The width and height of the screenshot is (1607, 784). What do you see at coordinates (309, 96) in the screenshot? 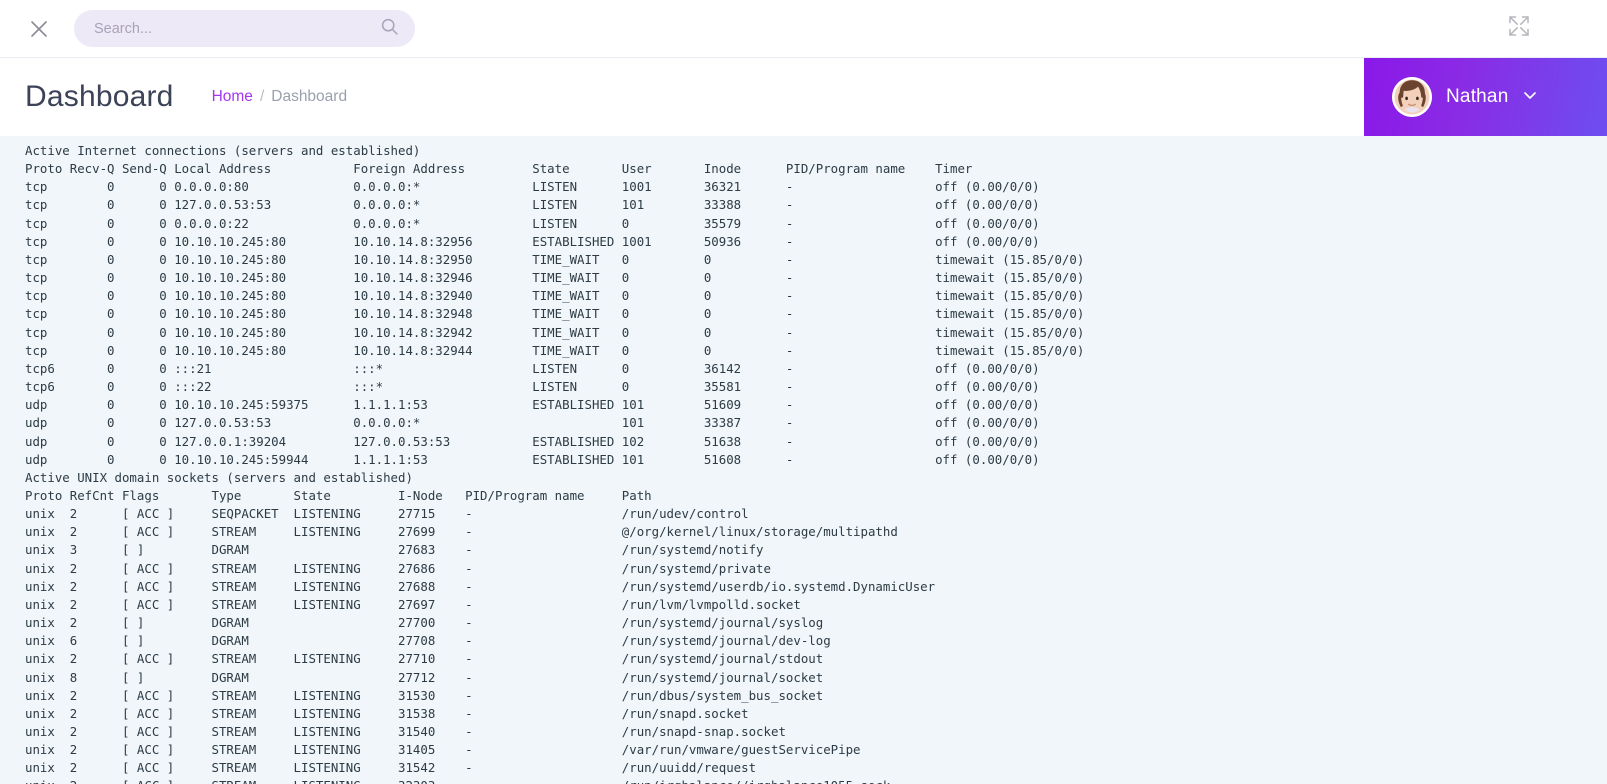
I see `breadcrumb-current: Dashboard` at bounding box center [309, 96].